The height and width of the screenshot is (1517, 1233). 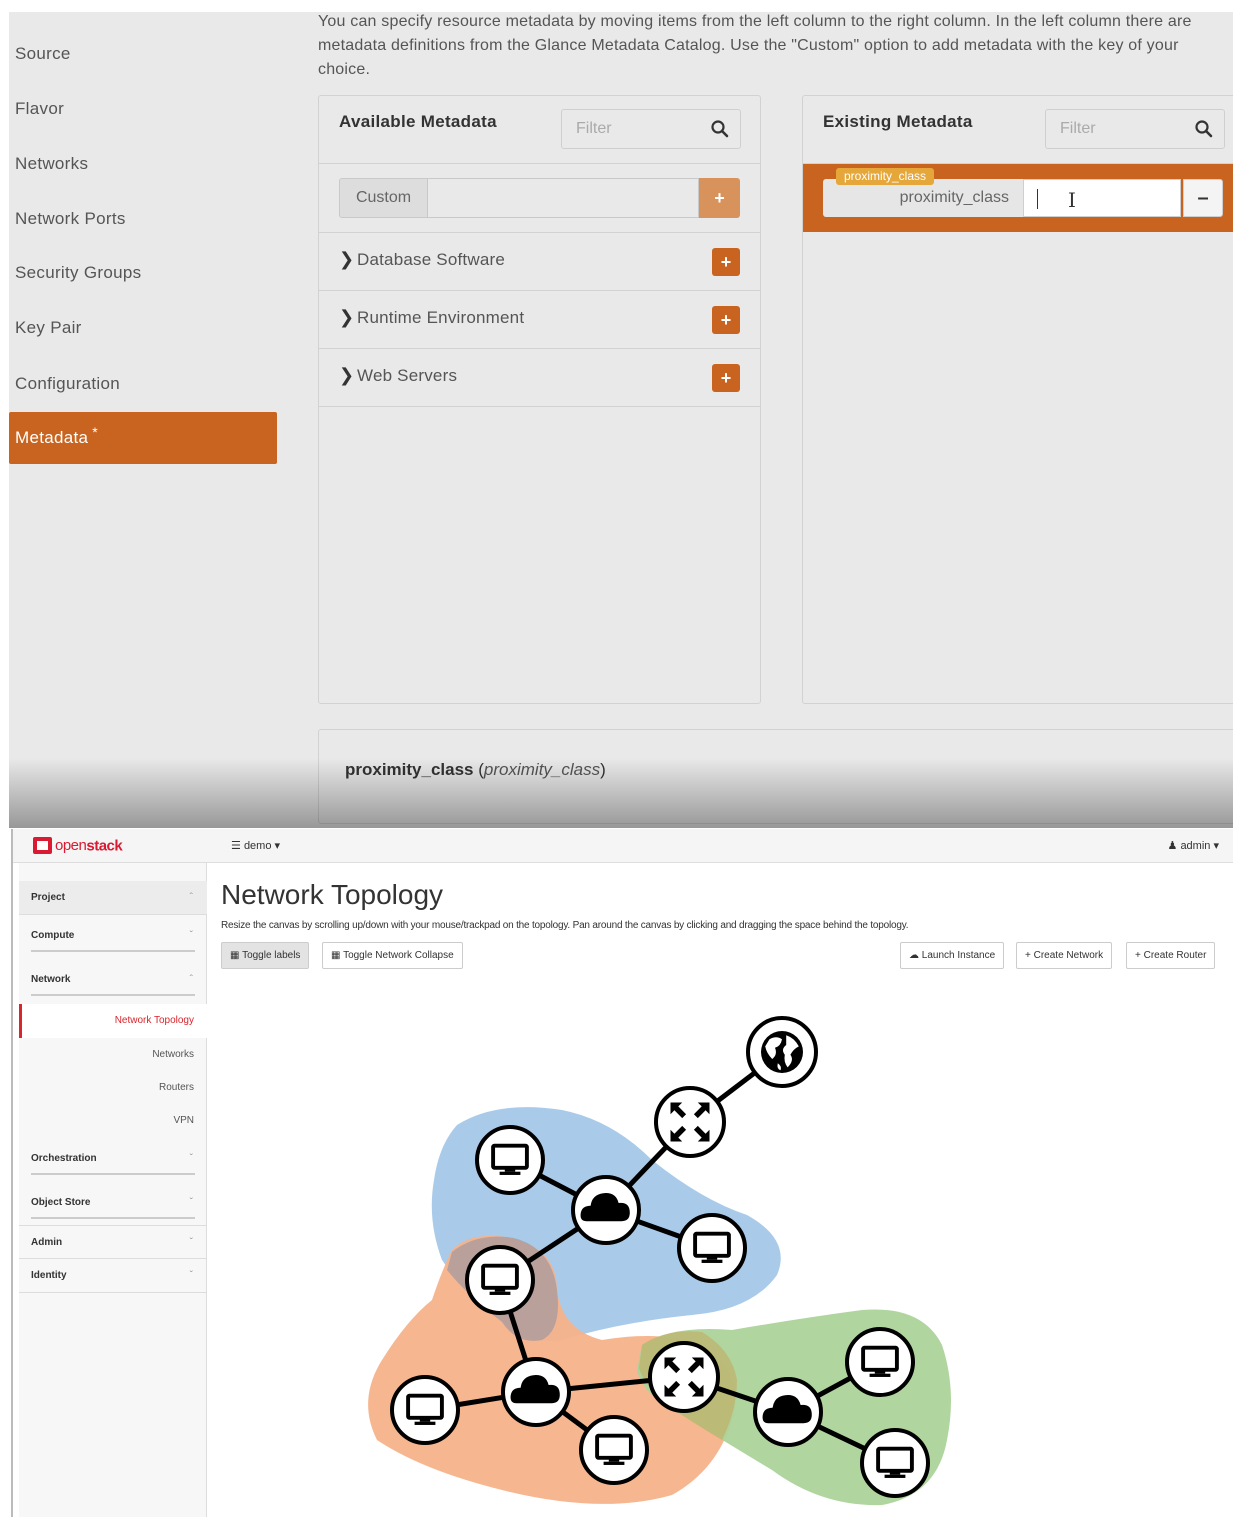 What do you see at coordinates (651, 129) in the screenshot?
I see `available-filter-input: Filter` at bounding box center [651, 129].